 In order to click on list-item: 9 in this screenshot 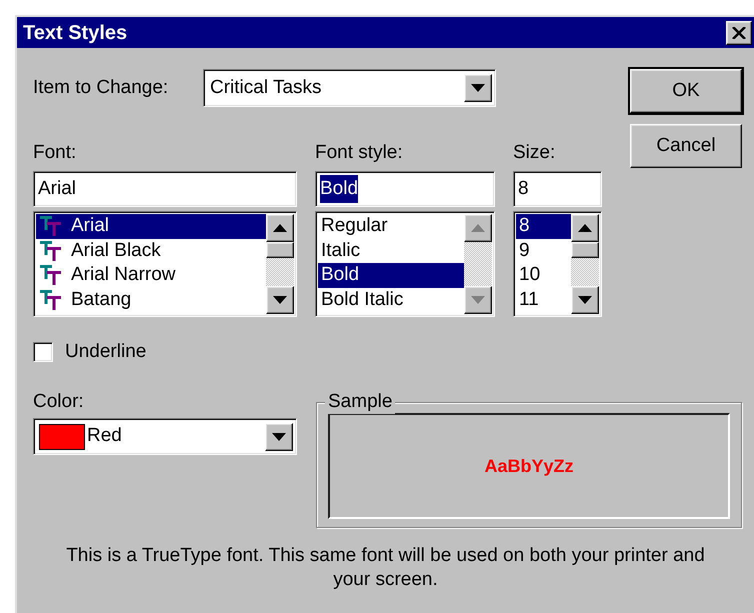, I will do `click(543, 250)`.